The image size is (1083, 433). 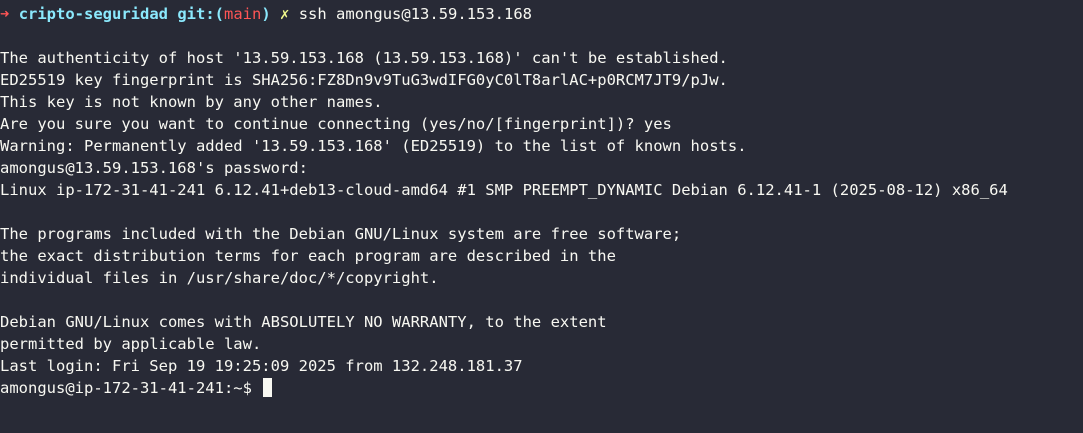 I want to click on prompt-arrow-icon: ➜, so click(x=5, y=14).